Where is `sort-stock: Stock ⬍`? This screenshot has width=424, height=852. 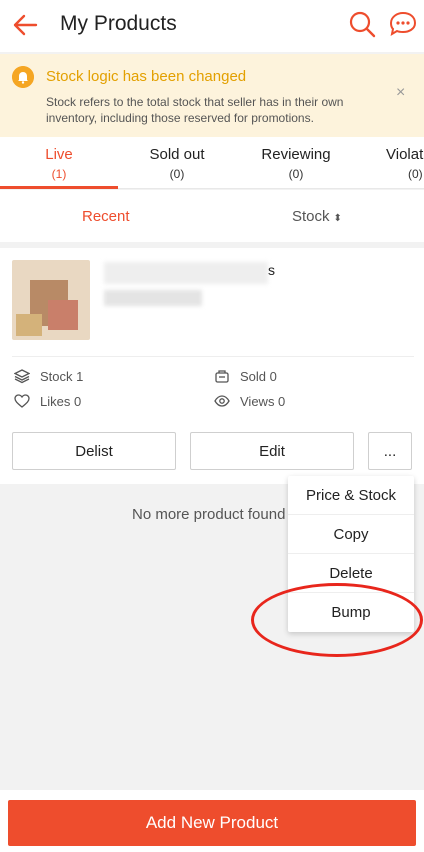 sort-stock: Stock ⬍ is located at coordinates (317, 216).